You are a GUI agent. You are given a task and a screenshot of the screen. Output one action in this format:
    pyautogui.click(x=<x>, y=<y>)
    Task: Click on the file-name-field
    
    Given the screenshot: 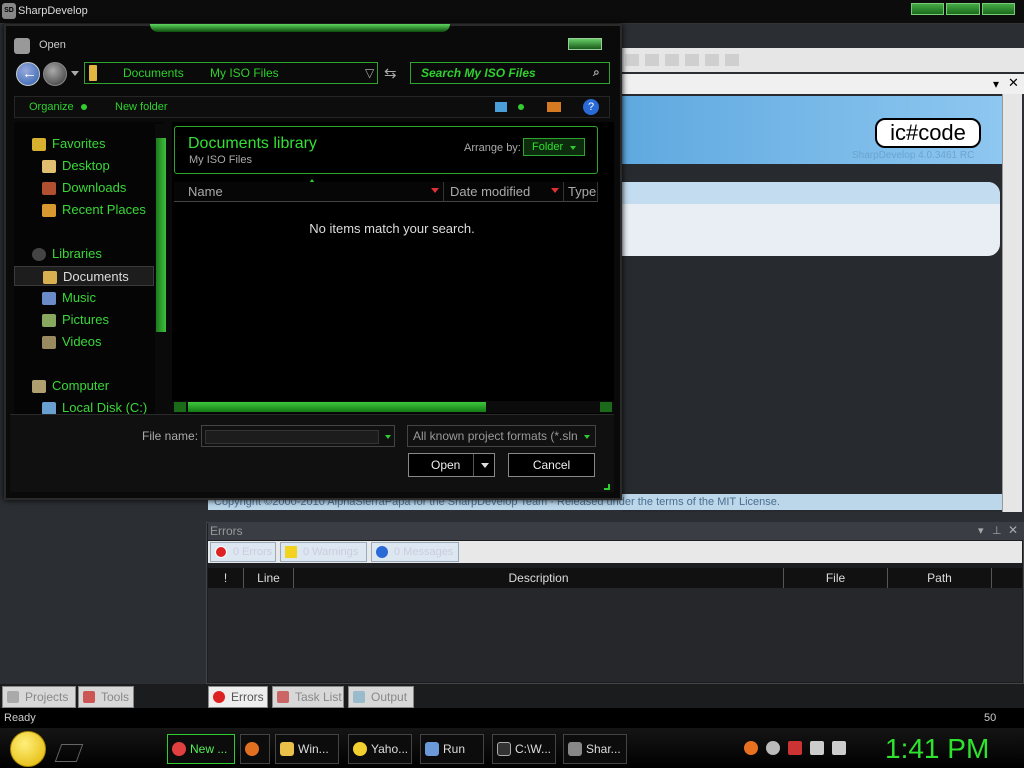 What is the action you would take?
    pyautogui.click(x=292, y=437)
    